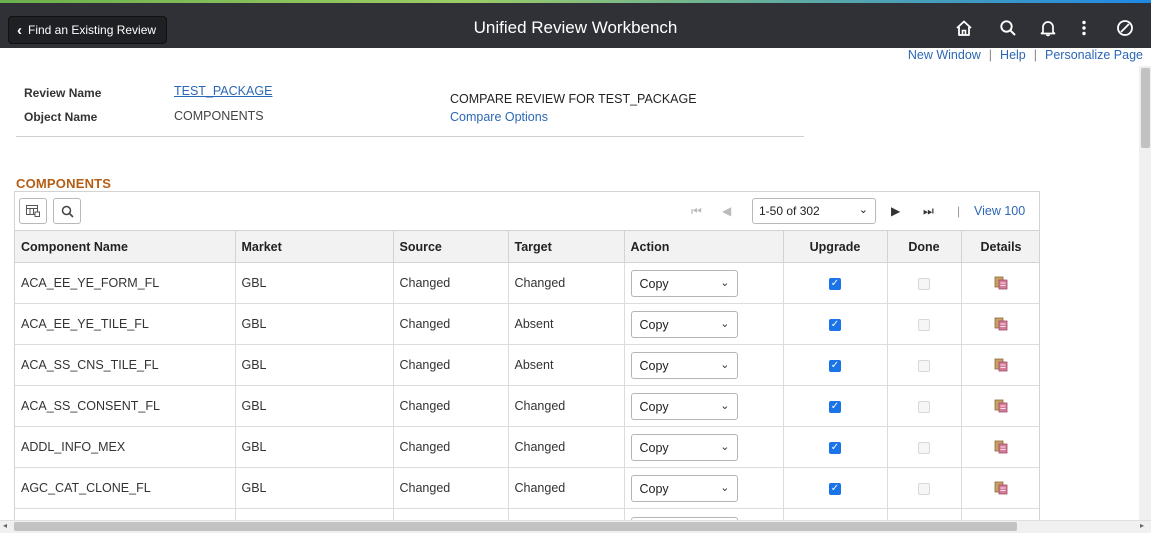  What do you see at coordinates (125, 324) in the screenshot?
I see `component-name-cell: ACA_EE_YE_TILE_FL` at bounding box center [125, 324].